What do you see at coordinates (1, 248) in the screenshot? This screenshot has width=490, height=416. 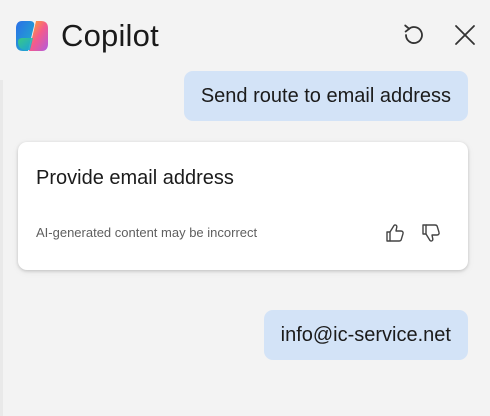 I see `panel-left-edge` at bounding box center [1, 248].